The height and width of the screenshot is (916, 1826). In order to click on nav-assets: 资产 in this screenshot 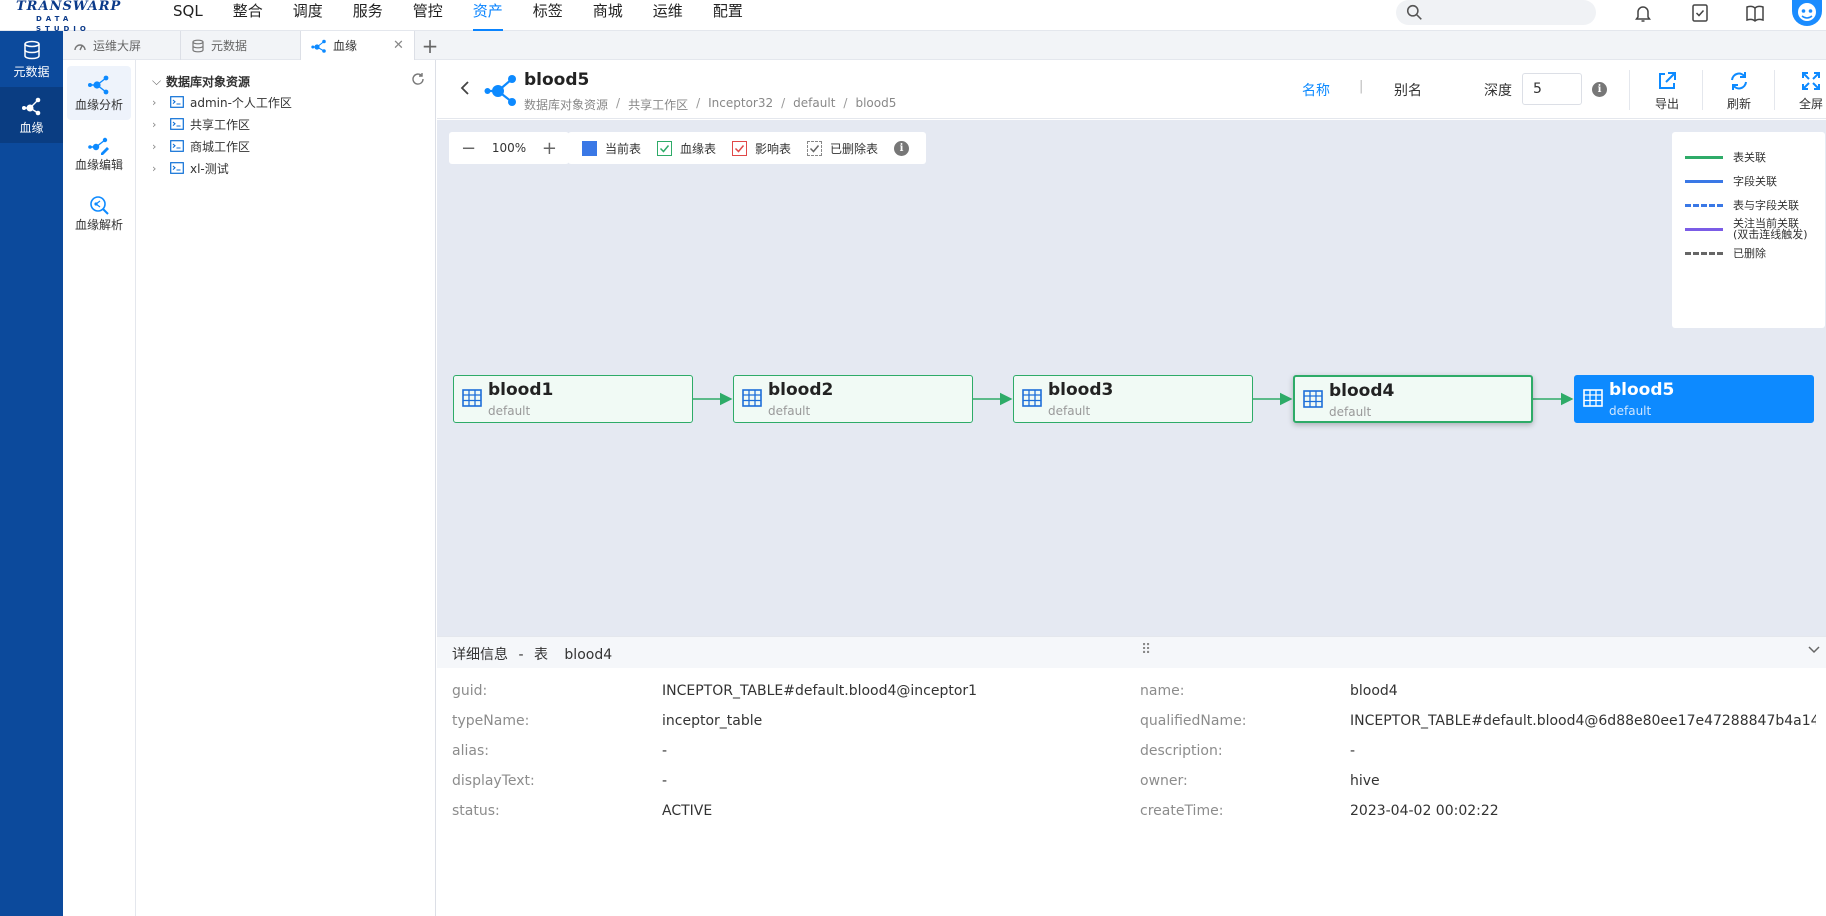, I will do `click(488, 15)`.